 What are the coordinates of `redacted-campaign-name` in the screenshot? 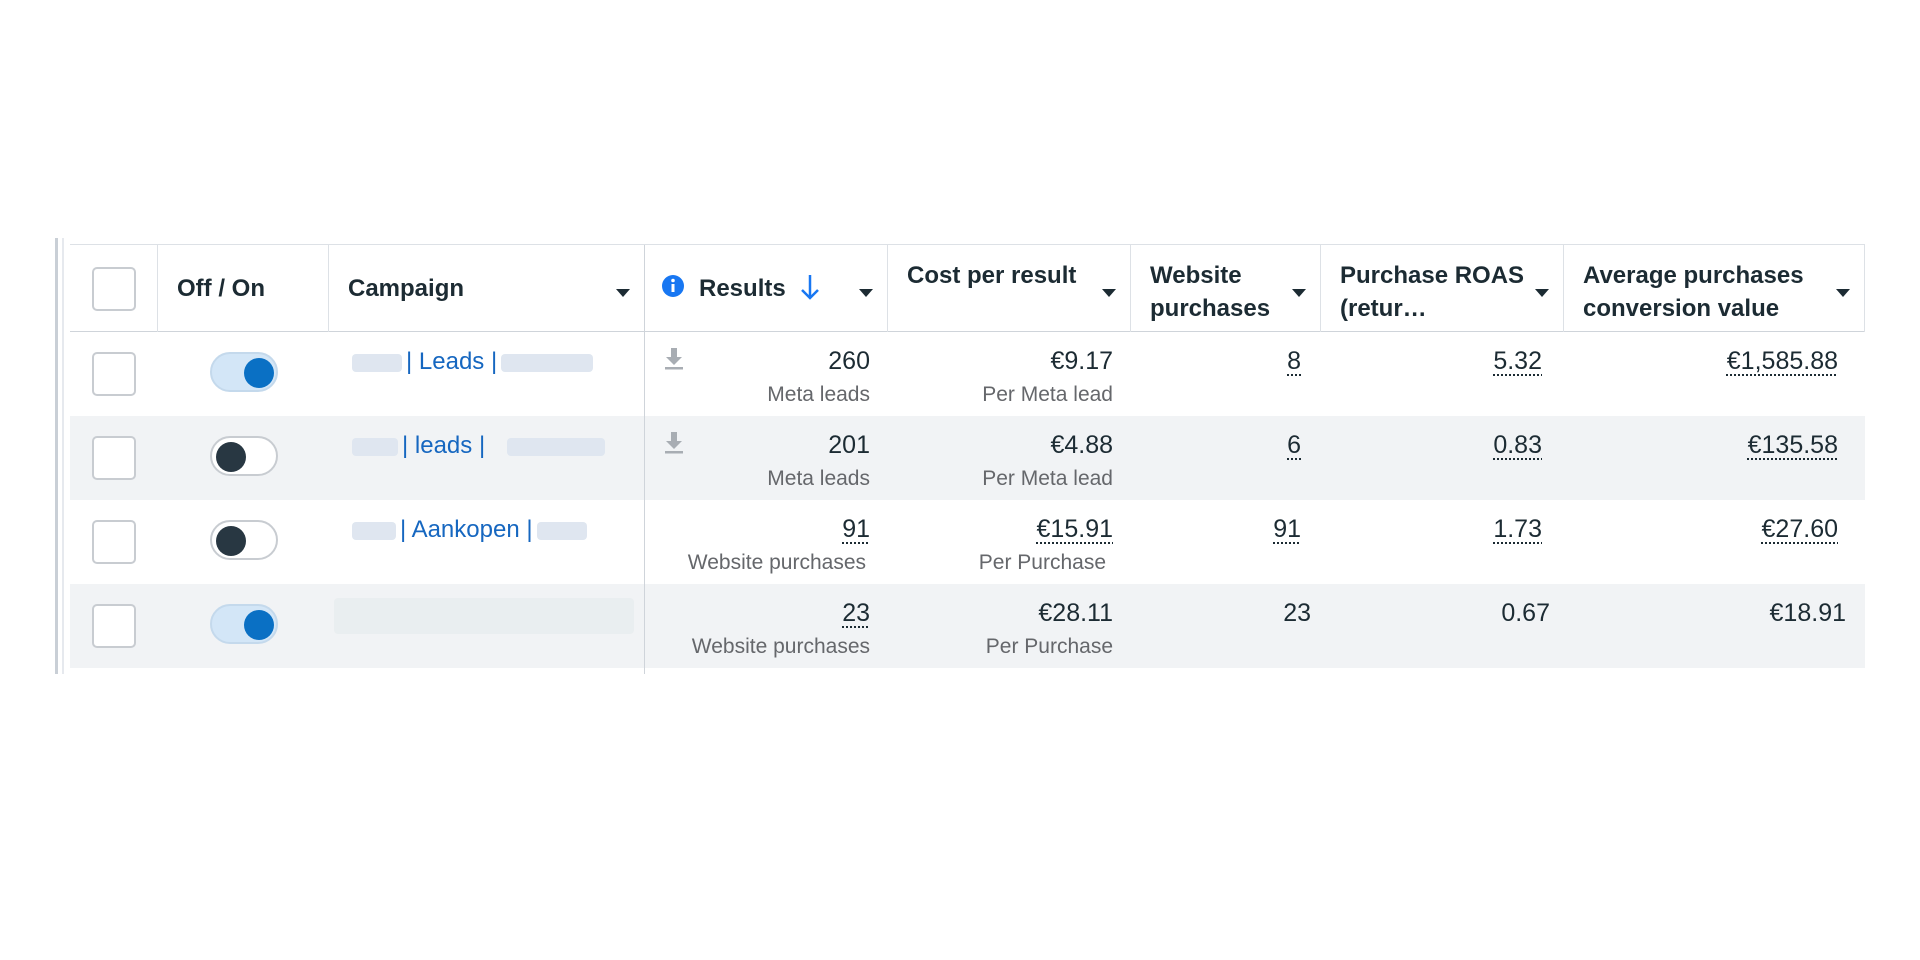 It's located at (484, 616).